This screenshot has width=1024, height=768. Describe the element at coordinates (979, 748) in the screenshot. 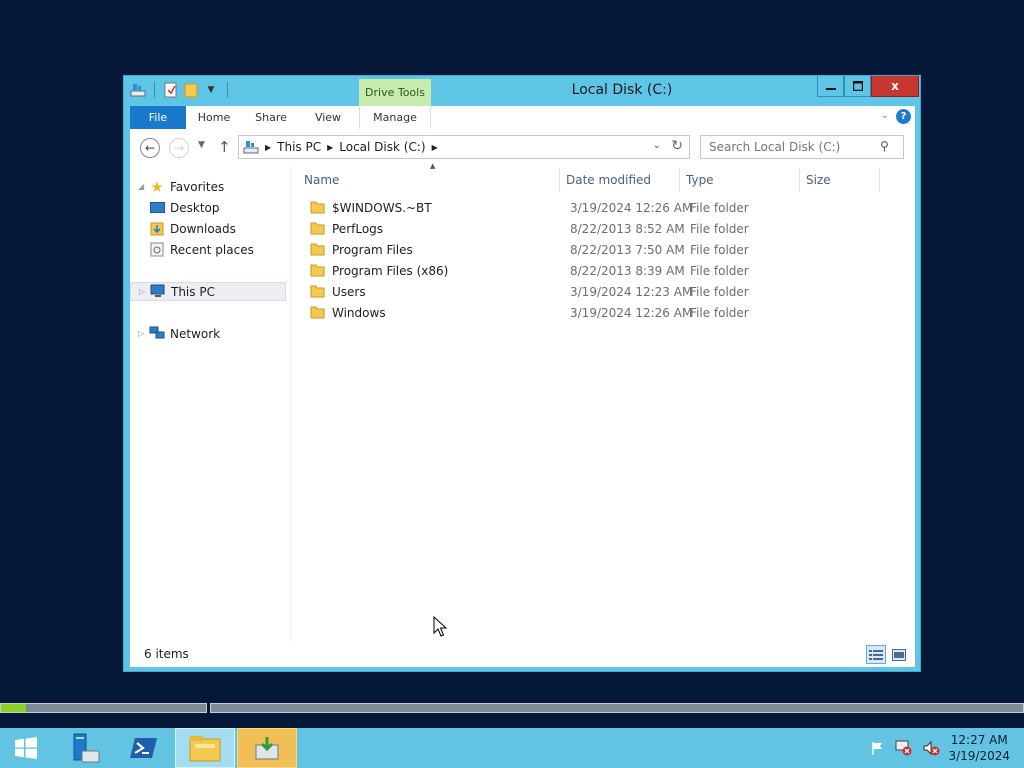

I see `taskbar-clock: 12:27 AM 3/19/2024` at that location.